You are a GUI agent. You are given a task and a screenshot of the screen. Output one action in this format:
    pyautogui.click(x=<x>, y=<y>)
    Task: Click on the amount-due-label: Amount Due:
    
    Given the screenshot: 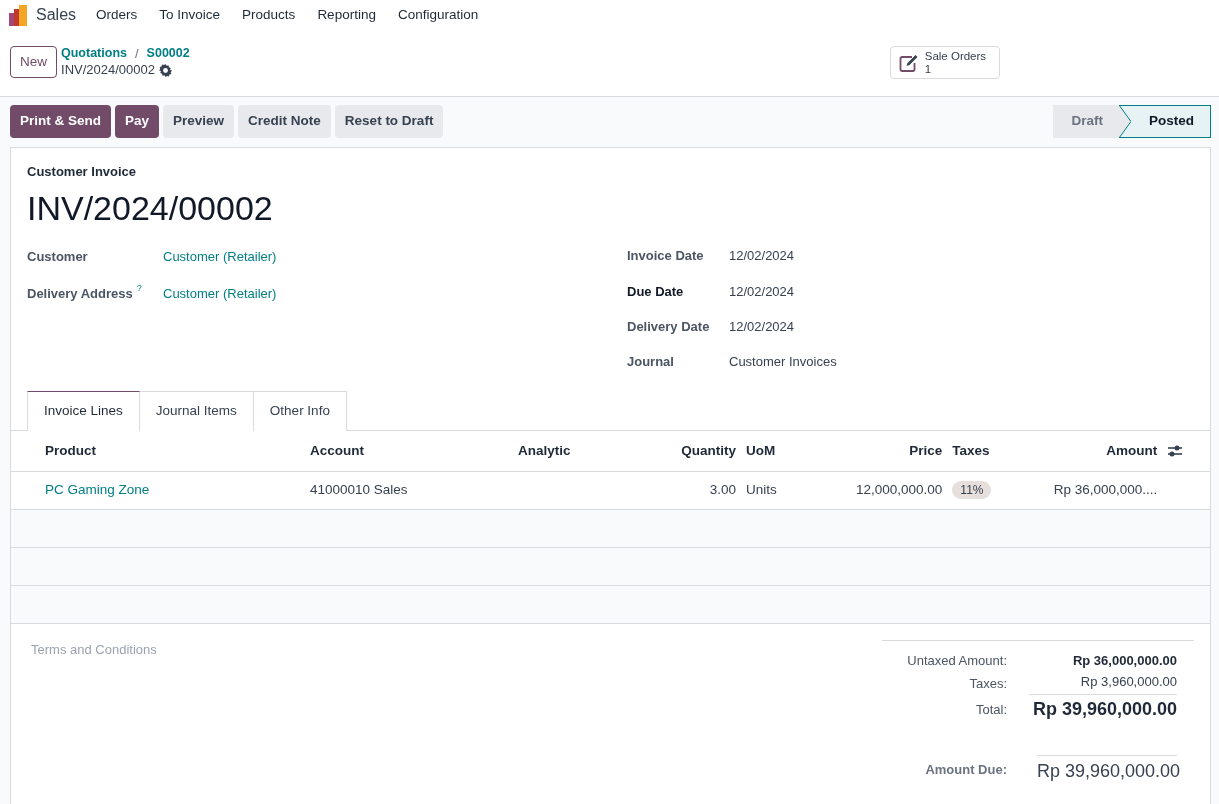 What is the action you would take?
    pyautogui.click(x=965, y=770)
    